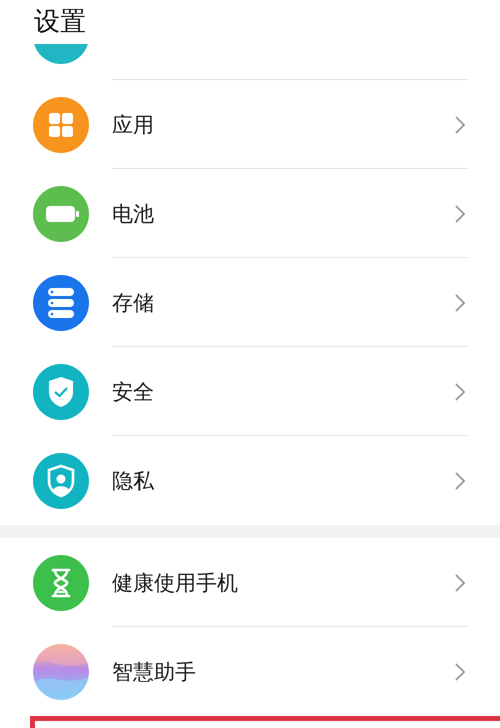  Describe the element at coordinates (133, 303) in the screenshot. I see `row-label: 存储` at that location.